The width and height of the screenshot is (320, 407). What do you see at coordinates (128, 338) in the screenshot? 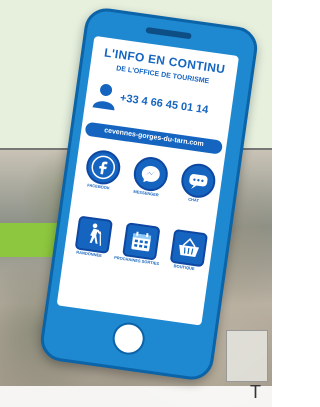
I see `home-button` at bounding box center [128, 338].